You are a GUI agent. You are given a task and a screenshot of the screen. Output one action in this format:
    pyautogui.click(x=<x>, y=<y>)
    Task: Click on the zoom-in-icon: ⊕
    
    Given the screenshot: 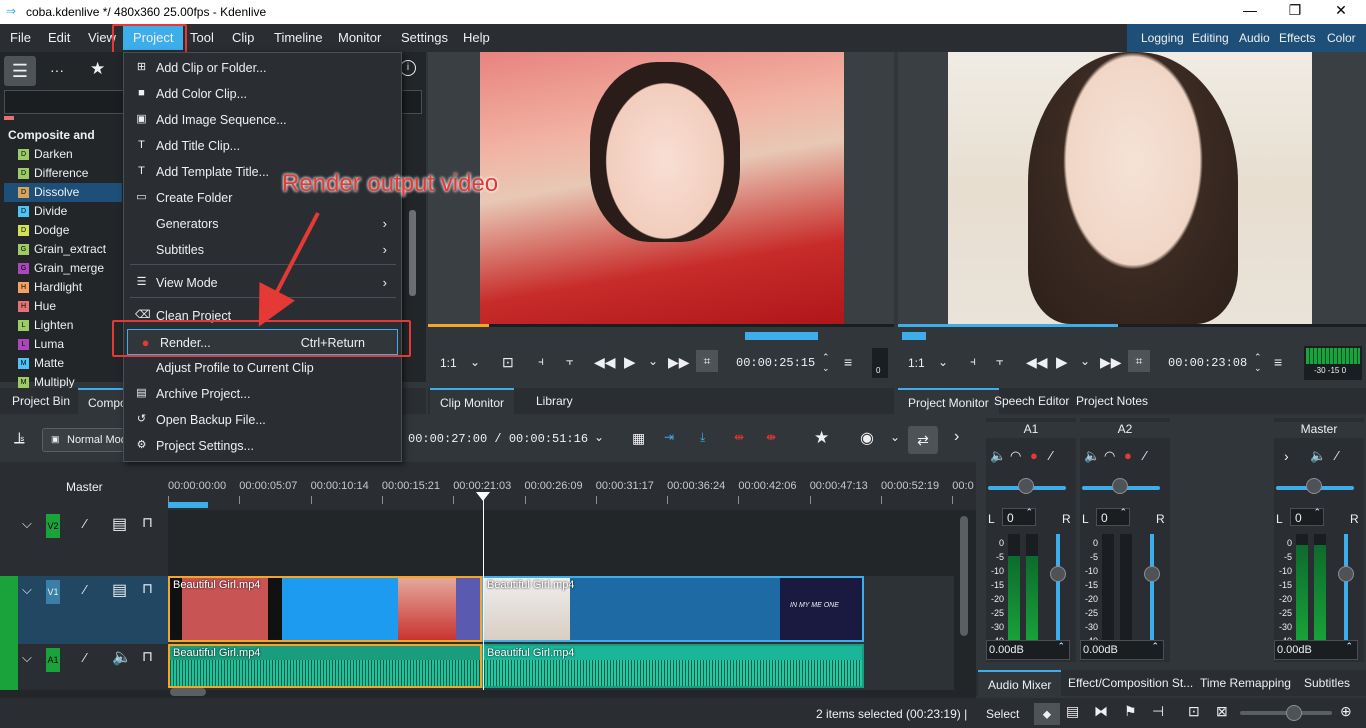 What is the action you would take?
    pyautogui.click(x=1346, y=711)
    